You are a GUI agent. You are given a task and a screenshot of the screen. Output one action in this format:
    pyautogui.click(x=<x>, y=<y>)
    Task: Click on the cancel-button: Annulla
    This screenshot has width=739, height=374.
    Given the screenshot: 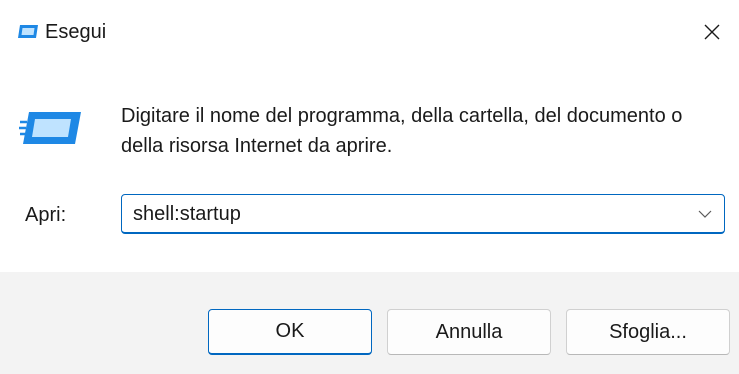 What is the action you would take?
    pyautogui.click(x=469, y=332)
    